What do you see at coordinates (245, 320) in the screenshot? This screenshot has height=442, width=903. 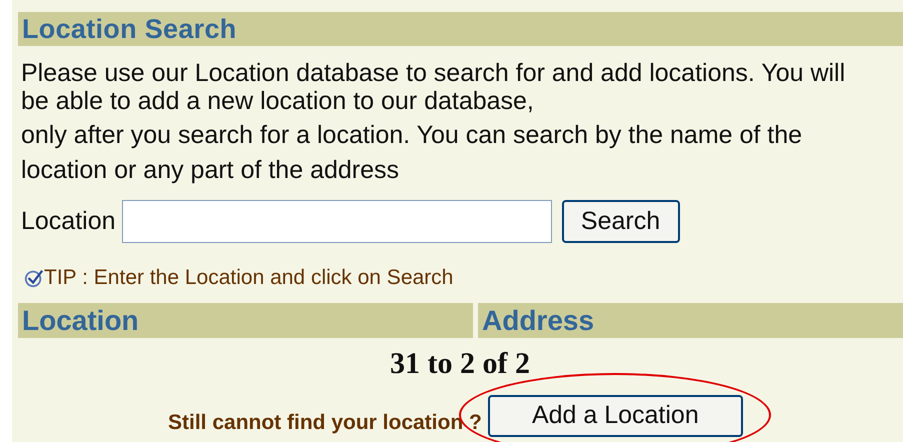 I see `column-header: Location` at bounding box center [245, 320].